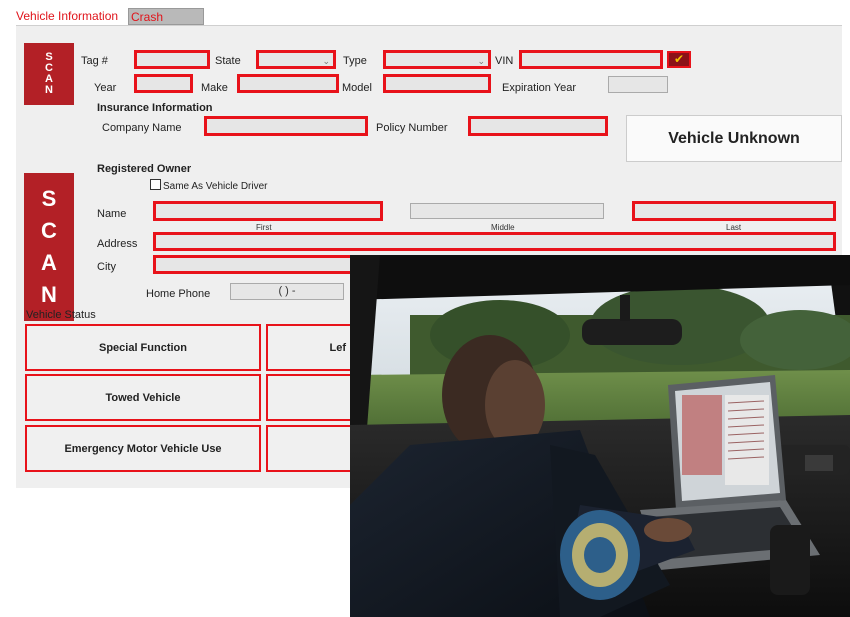 This screenshot has height=617, width=850. What do you see at coordinates (296, 59) in the screenshot?
I see `state-select: ⌄` at bounding box center [296, 59].